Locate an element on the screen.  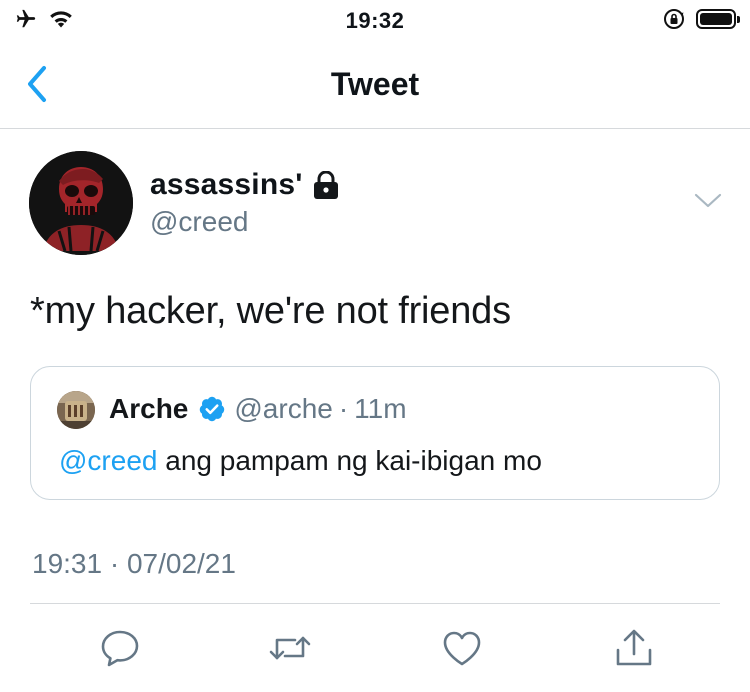
share-icon is located at coordinates (634, 647).